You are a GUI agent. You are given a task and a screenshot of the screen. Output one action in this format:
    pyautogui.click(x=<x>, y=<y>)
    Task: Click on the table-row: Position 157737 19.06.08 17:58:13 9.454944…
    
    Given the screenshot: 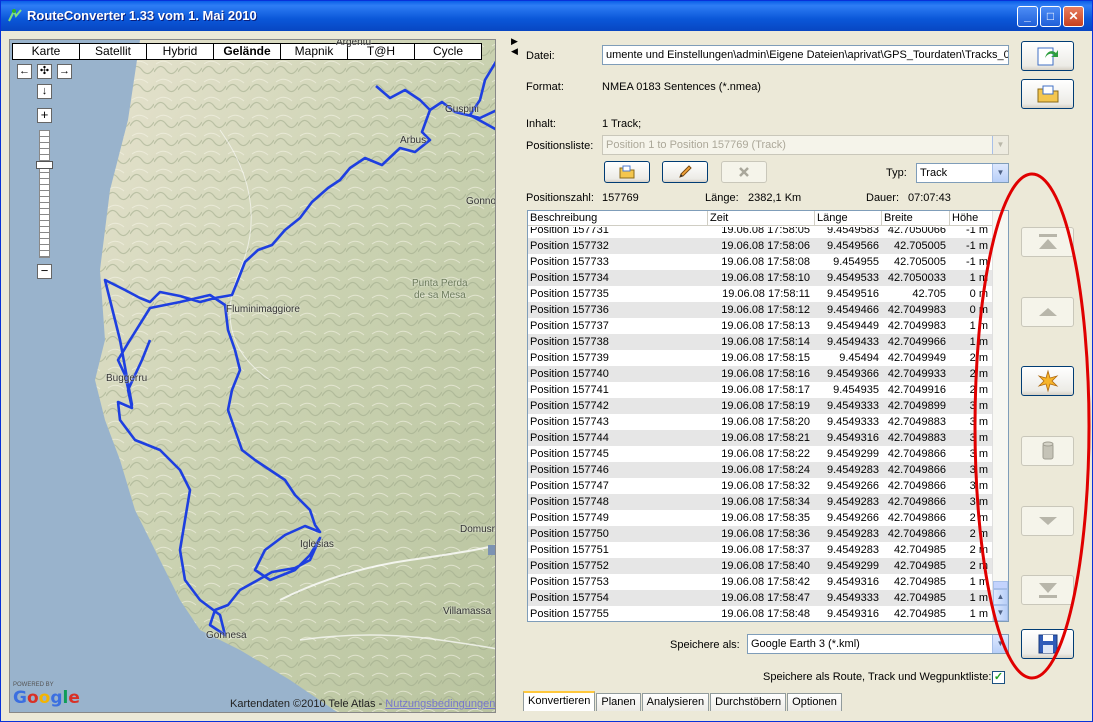 What is the action you would take?
    pyautogui.click(x=760, y=326)
    